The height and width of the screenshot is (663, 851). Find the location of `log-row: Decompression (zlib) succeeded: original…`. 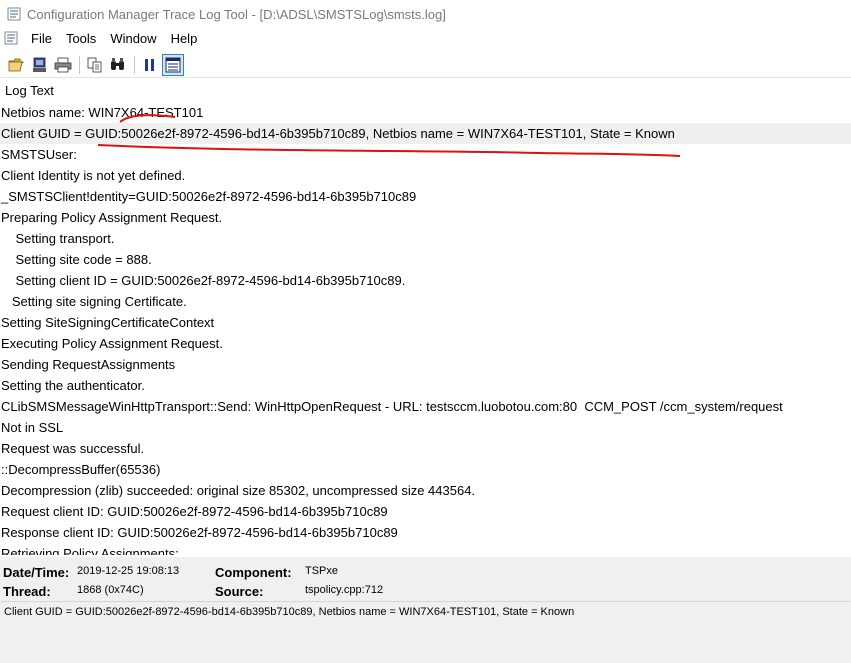

log-row: Decompression (zlib) succeeded: original… is located at coordinates (425, 490).